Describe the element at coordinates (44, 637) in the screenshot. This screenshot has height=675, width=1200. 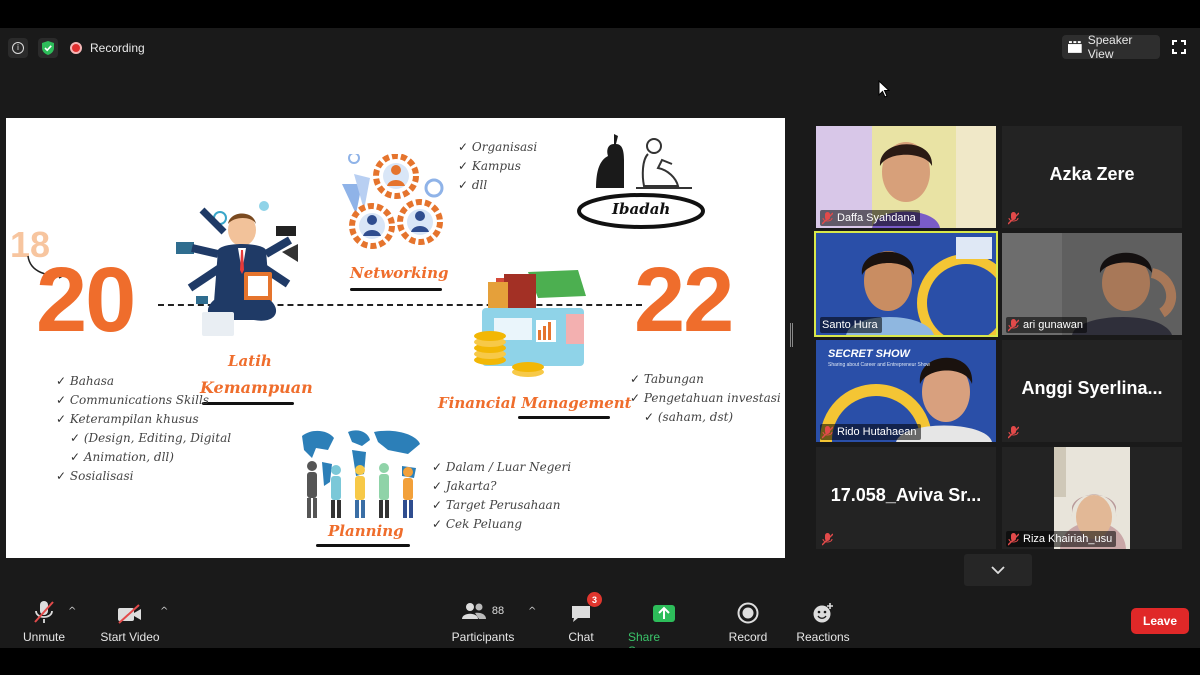
I see `unmute-label: Unmute` at that location.